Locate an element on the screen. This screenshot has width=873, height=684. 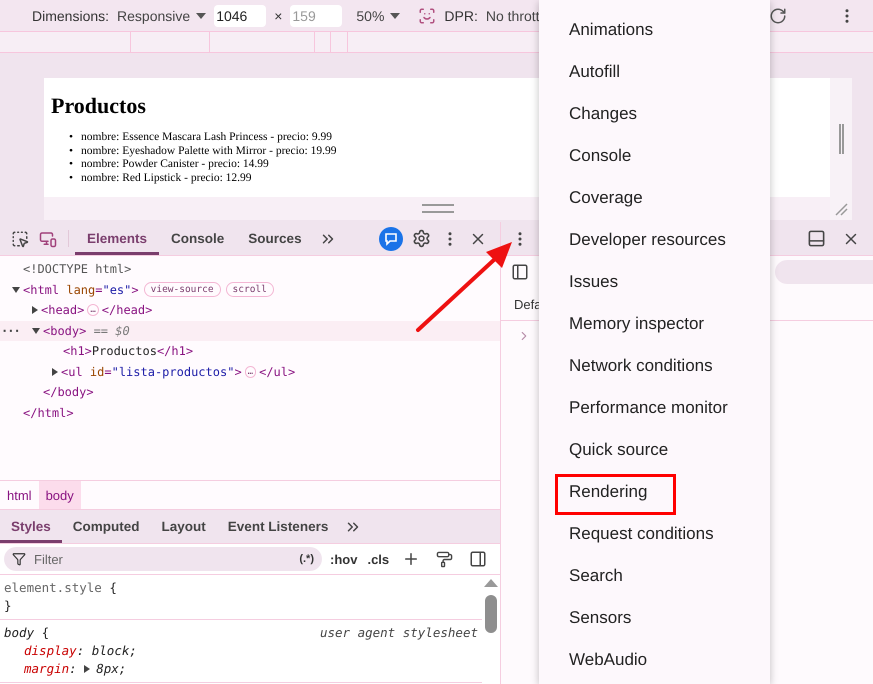
side-resize-strip is located at coordinates (841, 149).